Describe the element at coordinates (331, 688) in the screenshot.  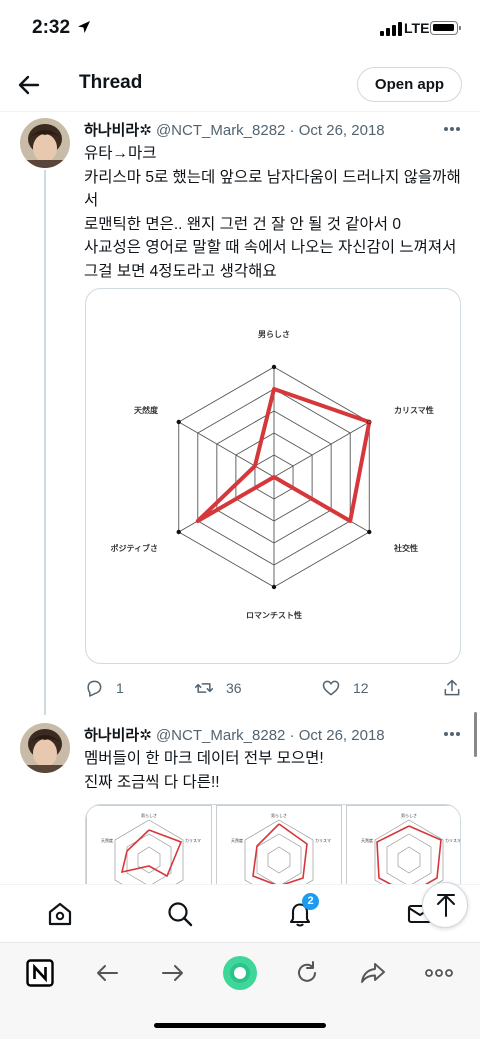
I see `heart-icon` at that location.